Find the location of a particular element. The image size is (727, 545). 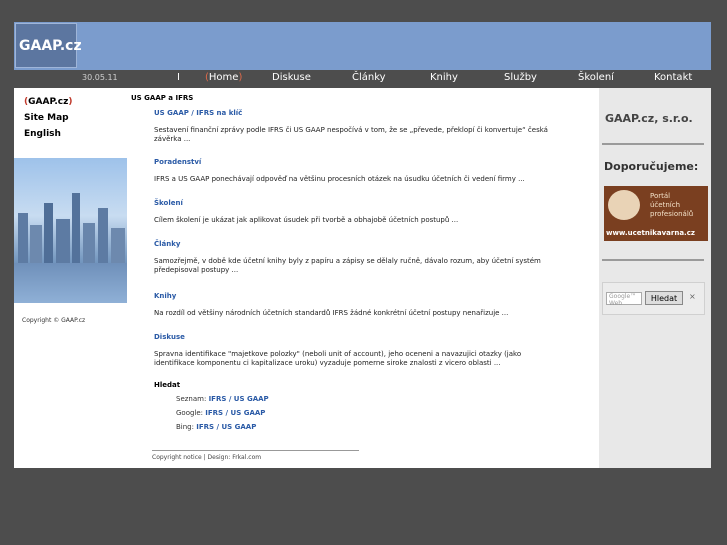

nav-item-kontakt: Kontakt is located at coordinates (673, 77).